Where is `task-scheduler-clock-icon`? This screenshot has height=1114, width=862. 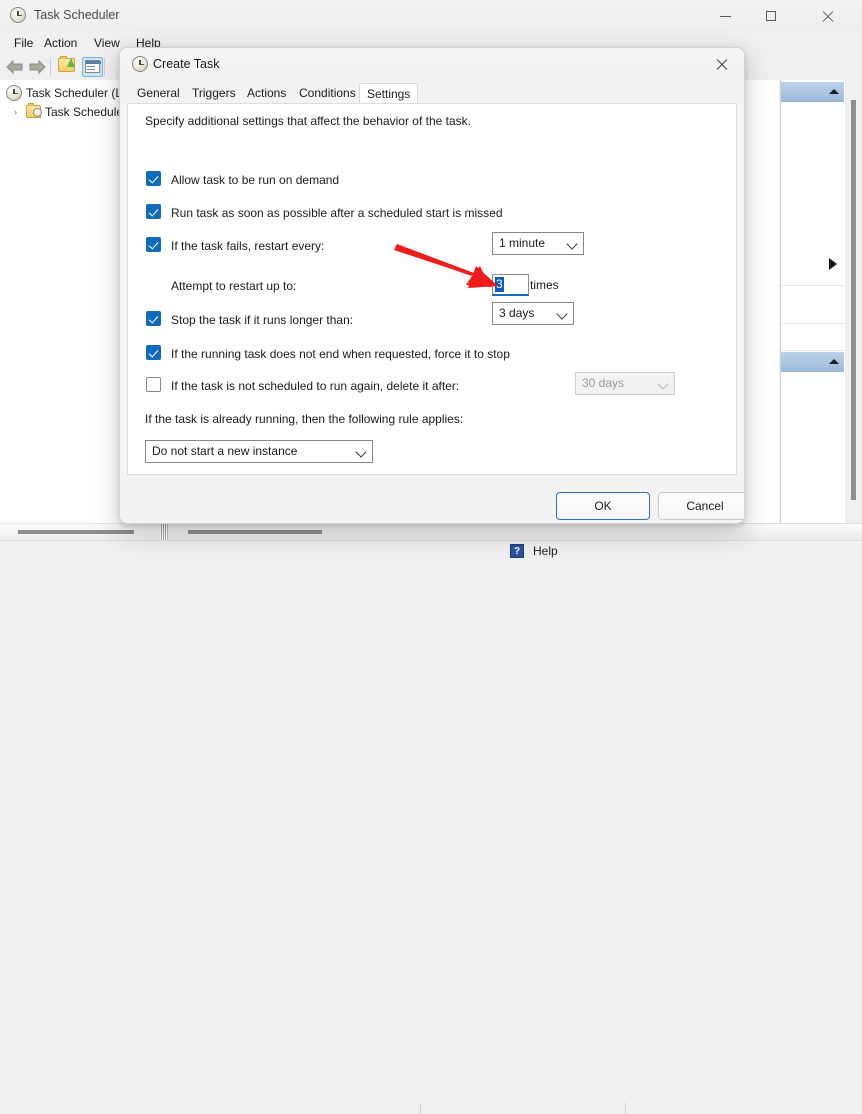
task-scheduler-clock-icon is located at coordinates (19, 16).